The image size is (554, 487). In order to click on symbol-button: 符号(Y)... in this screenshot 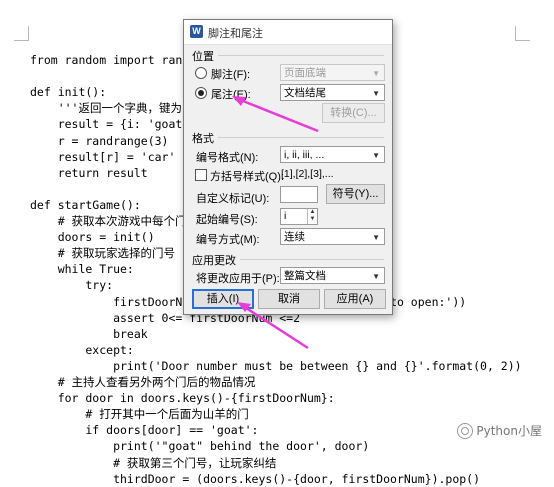, I will do `click(355, 194)`.